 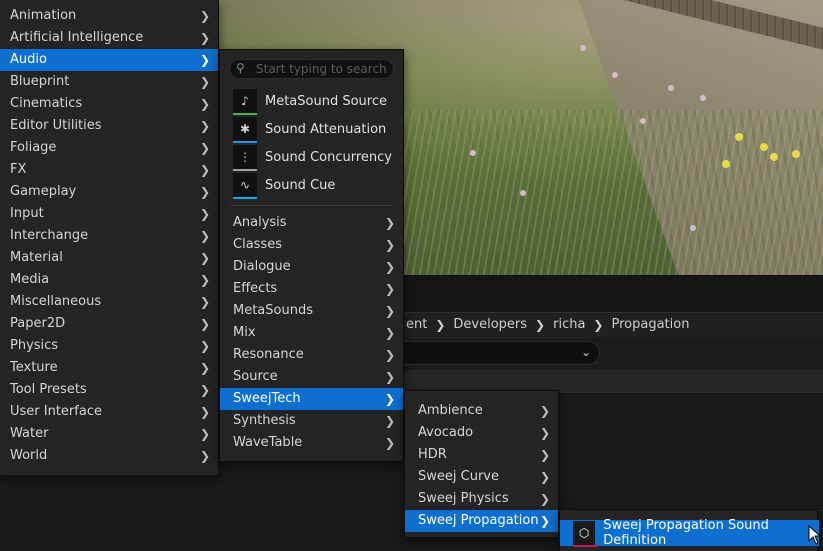 What do you see at coordinates (311, 157) in the screenshot?
I see `asset-item-sound-concurrency: ⋮ Sound Concurrency` at bounding box center [311, 157].